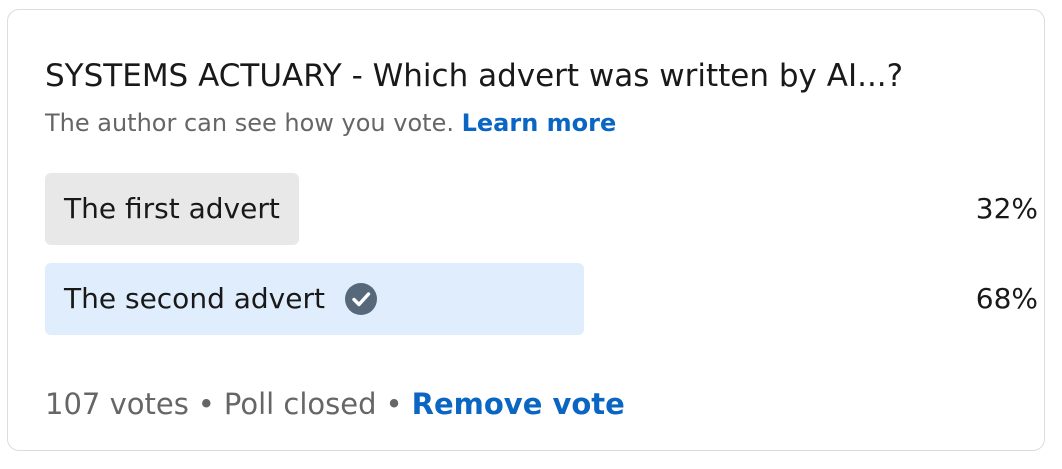 Image resolution: width=1062 pixels, height=469 pixels. Describe the element at coordinates (539, 123) in the screenshot. I see `learn-more-link: Learn more` at that location.